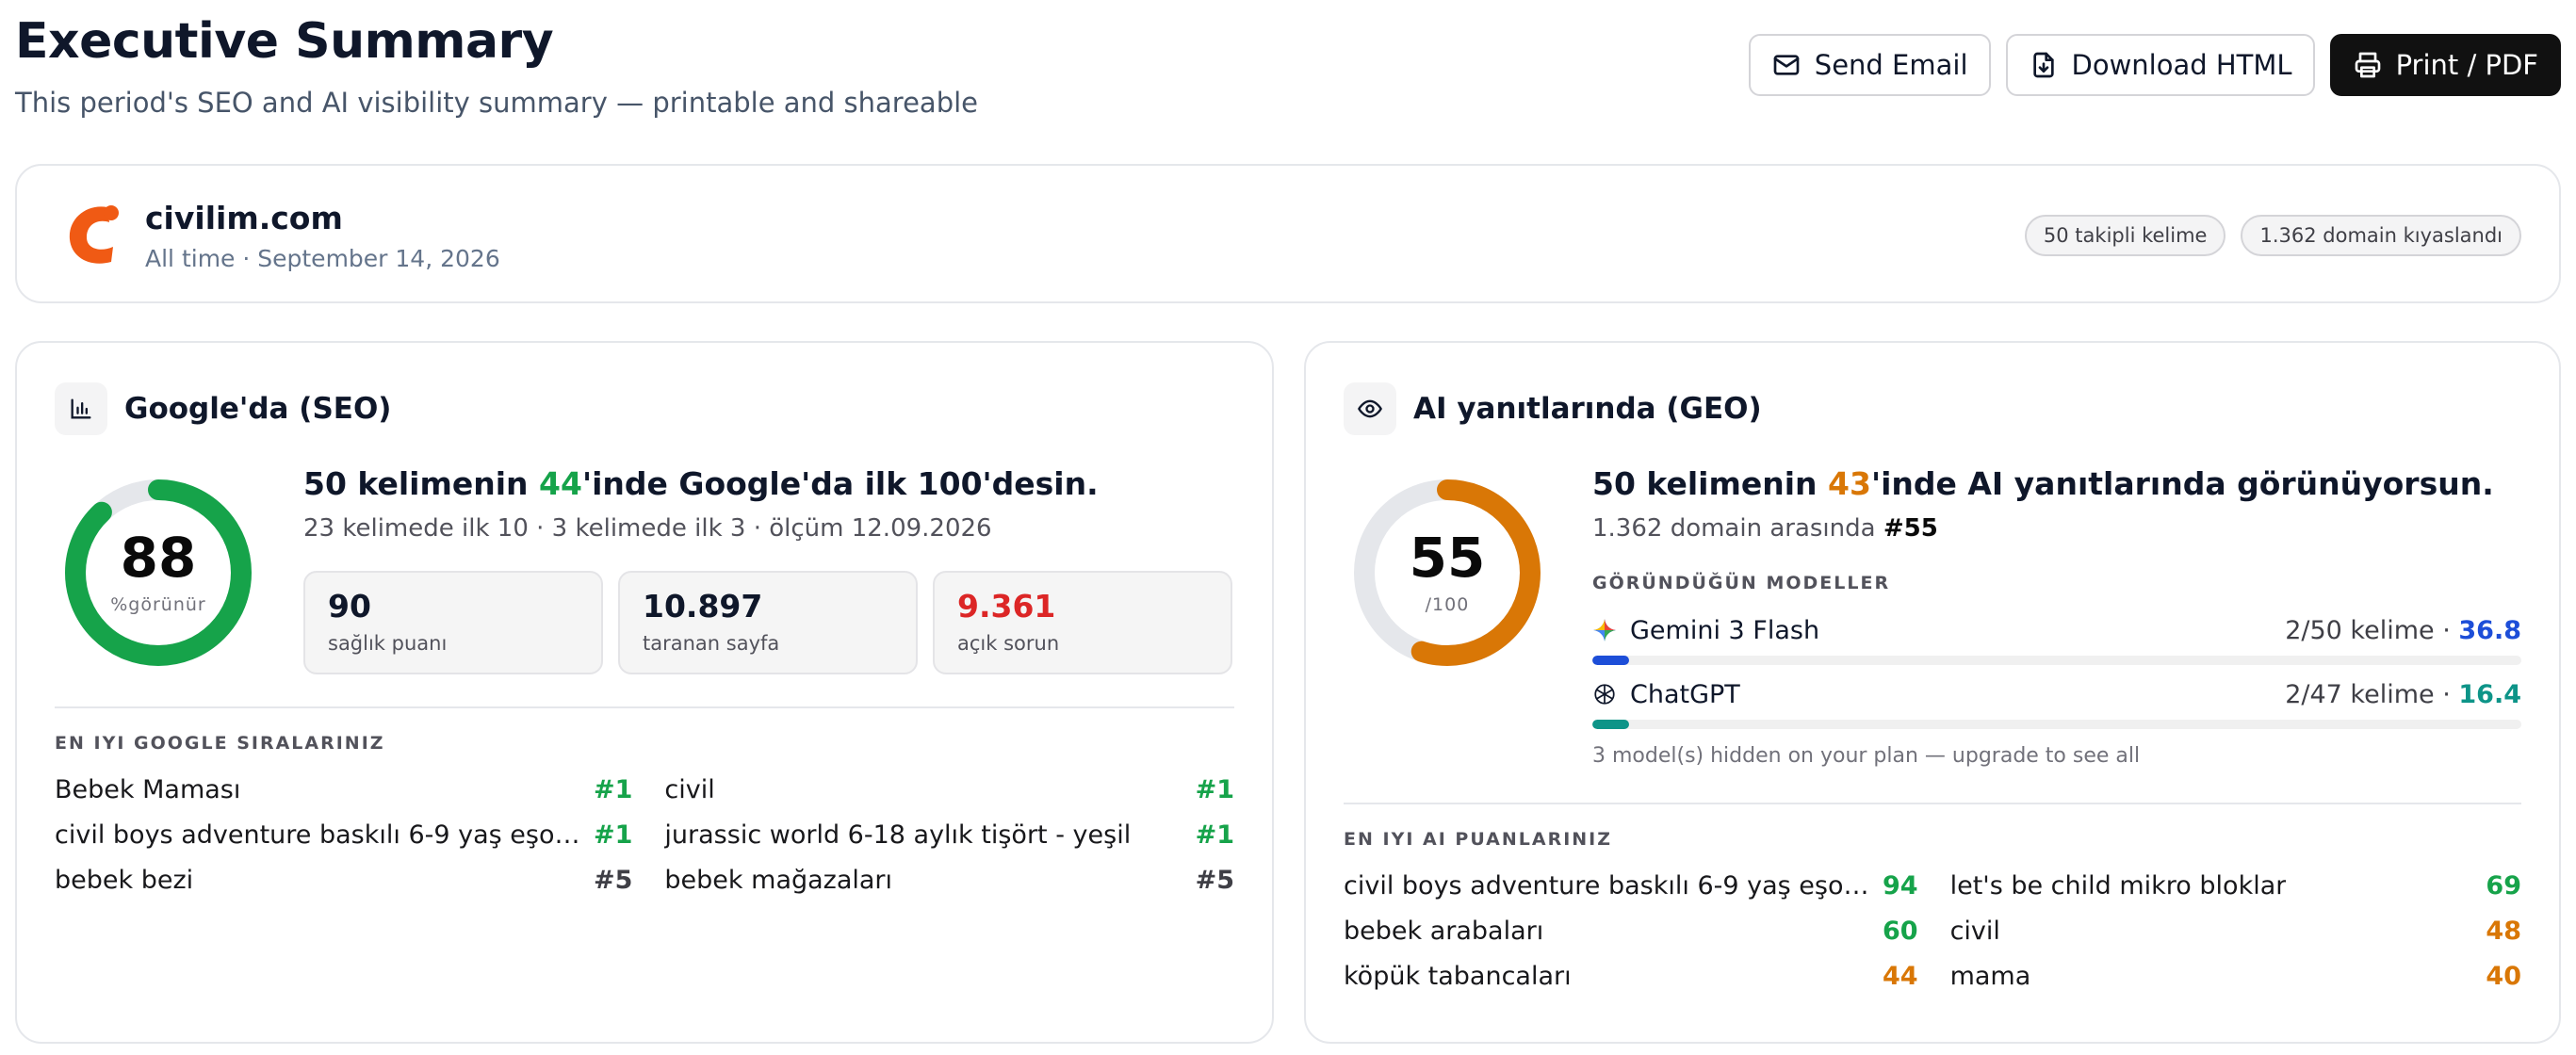 Image resolution: width=2576 pixels, height=1055 pixels. I want to click on keyword: köpük tabancaları, so click(1458, 976).